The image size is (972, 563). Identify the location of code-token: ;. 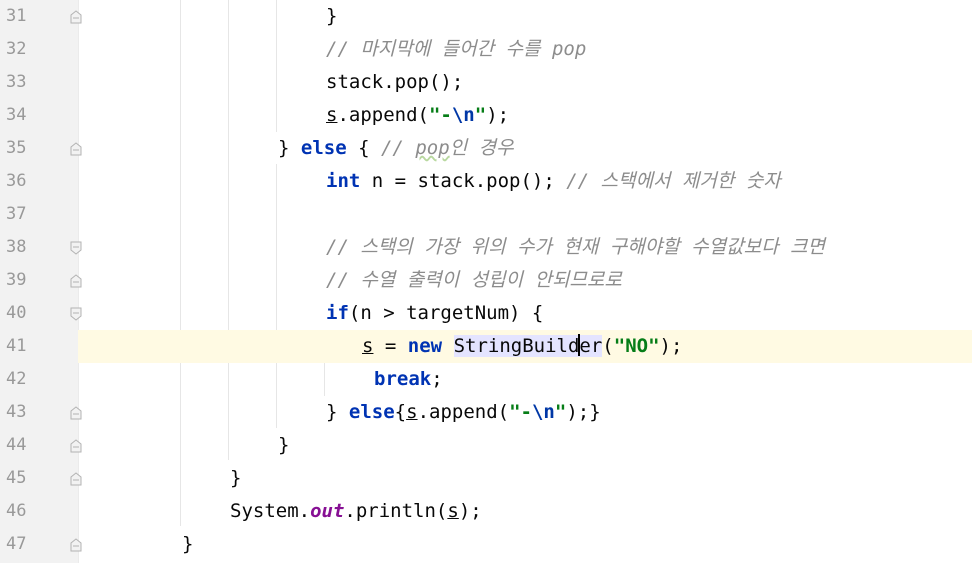
(437, 379).